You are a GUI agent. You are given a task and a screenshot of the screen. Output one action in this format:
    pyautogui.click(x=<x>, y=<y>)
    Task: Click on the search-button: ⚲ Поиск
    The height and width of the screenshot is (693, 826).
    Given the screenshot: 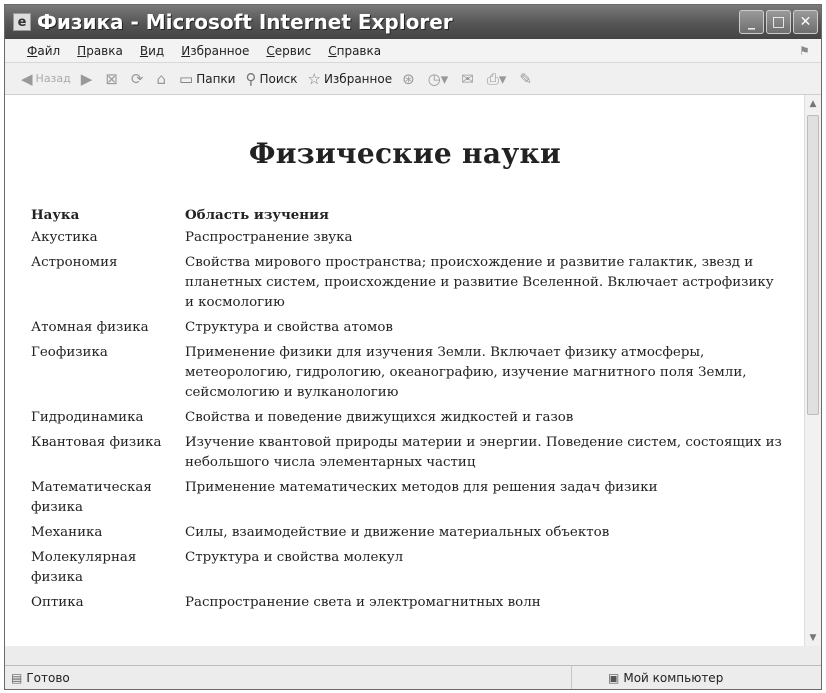 What is the action you would take?
    pyautogui.click(x=271, y=79)
    